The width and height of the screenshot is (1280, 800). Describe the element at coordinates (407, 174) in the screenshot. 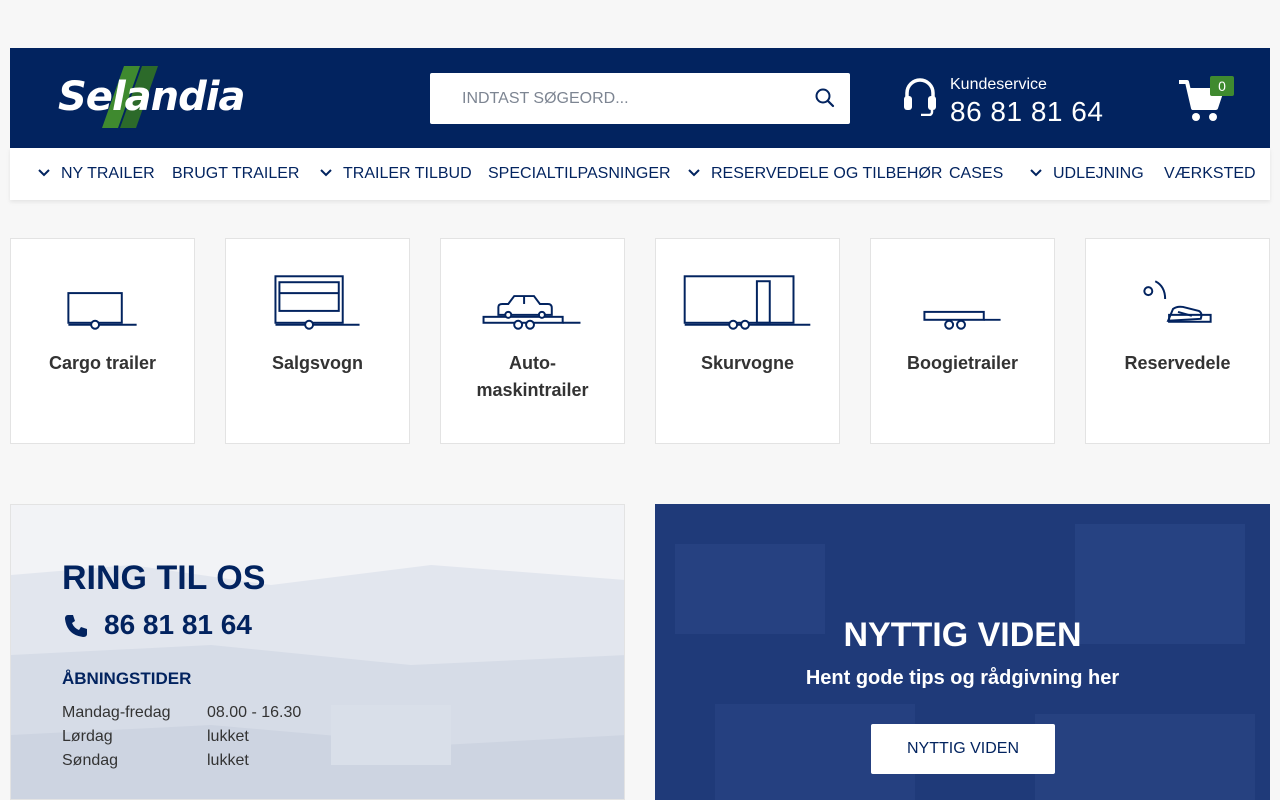

I see `nav-item-trailer-tilbud: TRAILER TILBUD` at that location.